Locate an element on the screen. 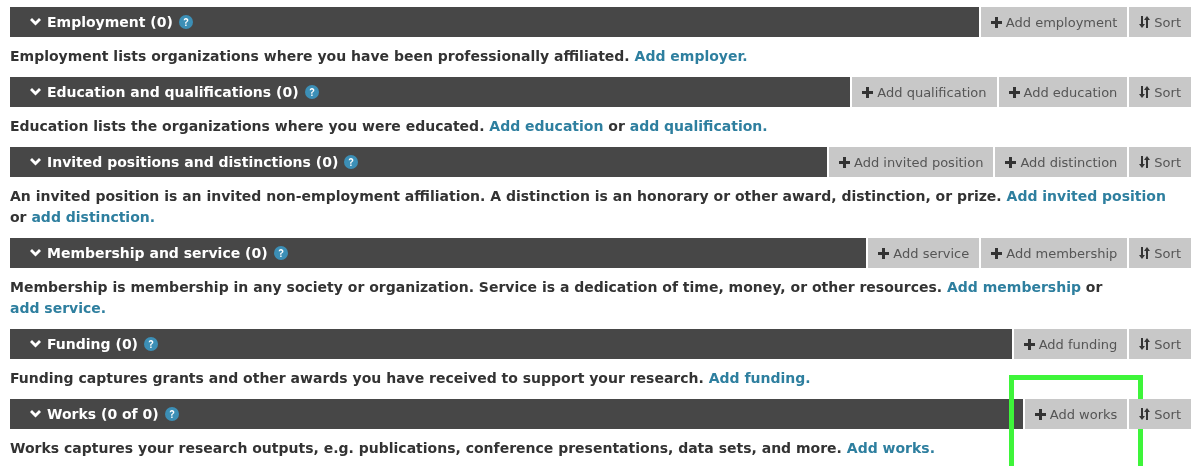  add-link: Add invited position is located at coordinates (1086, 196).